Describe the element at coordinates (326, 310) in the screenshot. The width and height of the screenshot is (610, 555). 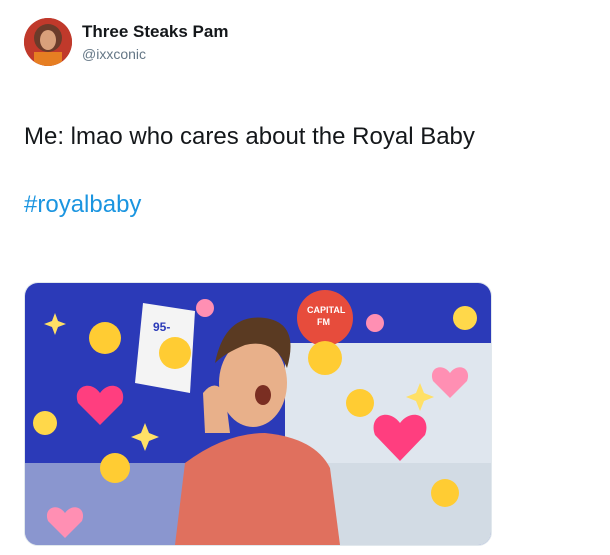
I see `sign-text-2: CAPITAL` at that location.